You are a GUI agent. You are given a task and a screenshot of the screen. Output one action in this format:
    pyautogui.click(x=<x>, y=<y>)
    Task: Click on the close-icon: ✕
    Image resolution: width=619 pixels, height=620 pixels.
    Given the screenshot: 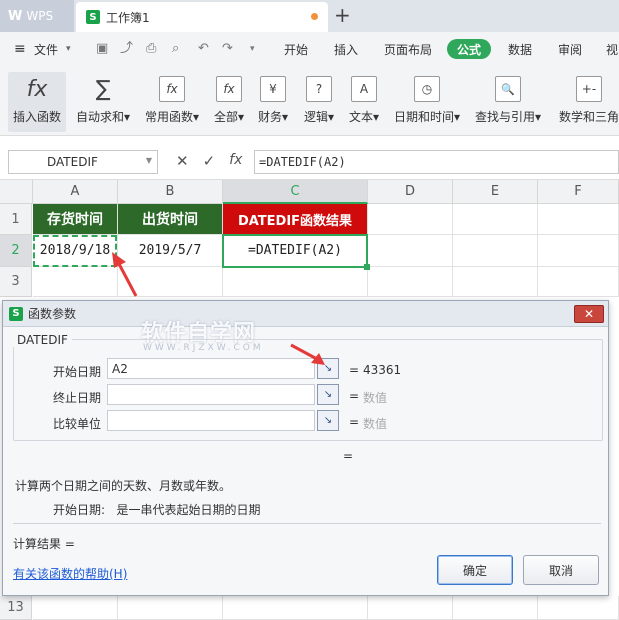 What is the action you would take?
    pyautogui.click(x=589, y=314)
    